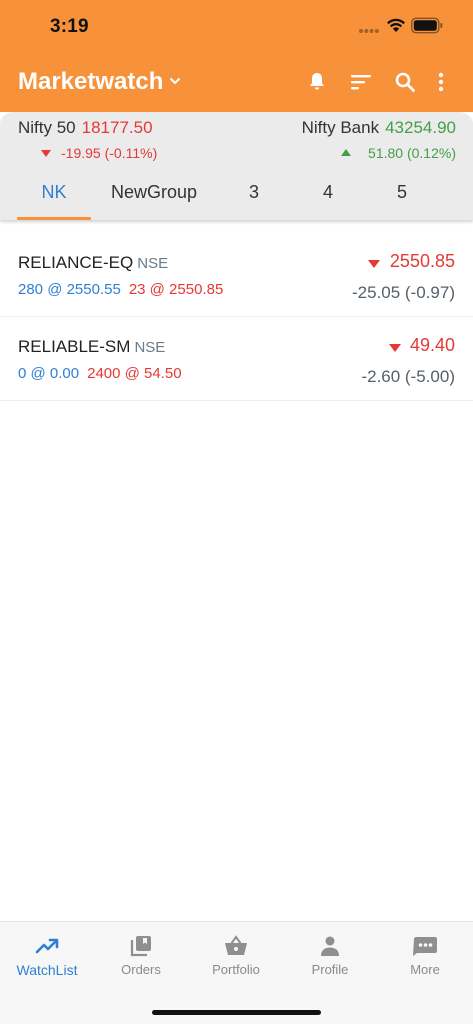  Describe the element at coordinates (49, 373) in the screenshot. I see `best-bid: 0 @ 0.00` at that location.